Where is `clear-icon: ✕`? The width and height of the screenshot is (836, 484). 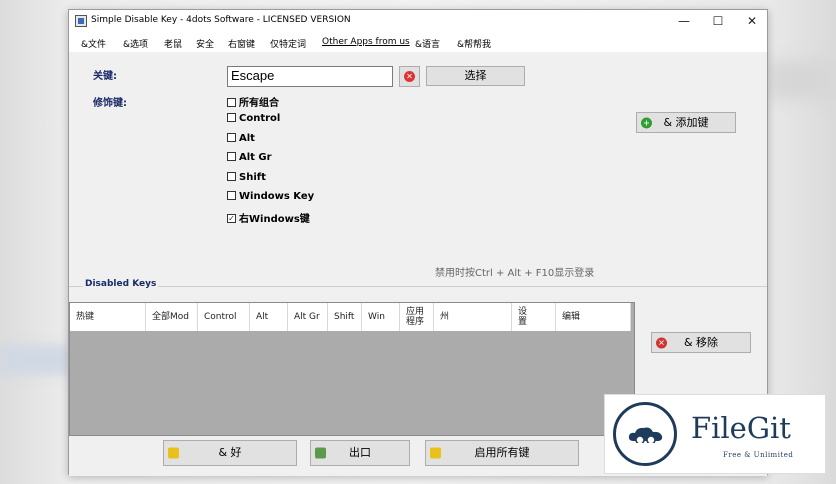 clear-icon: ✕ is located at coordinates (409, 76).